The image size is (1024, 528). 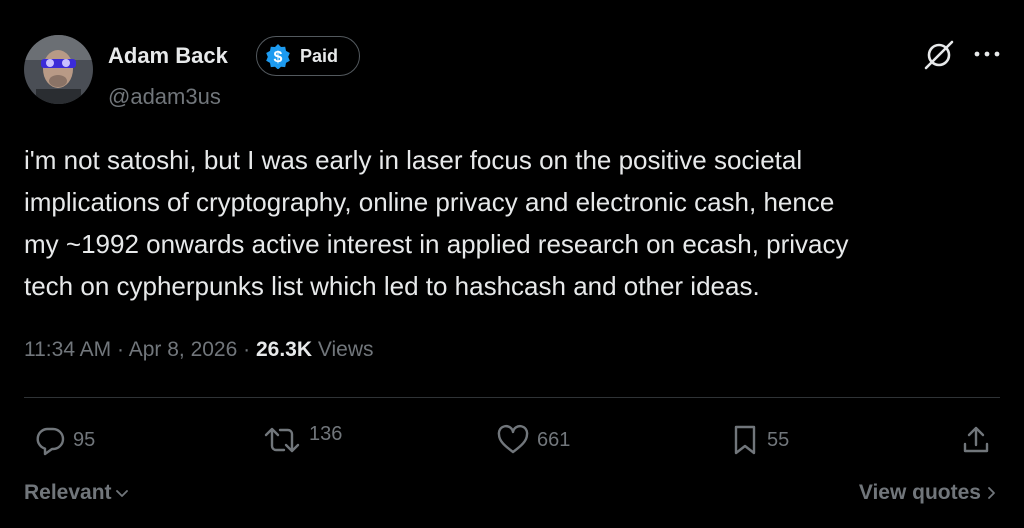 I want to click on avatar-image, so click(x=58, y=69).